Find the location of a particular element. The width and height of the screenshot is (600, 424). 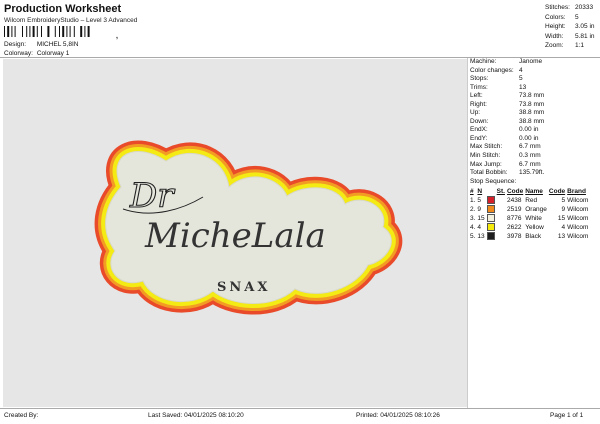

info-value: 0.3 mm is located at coordinates (530, 156).